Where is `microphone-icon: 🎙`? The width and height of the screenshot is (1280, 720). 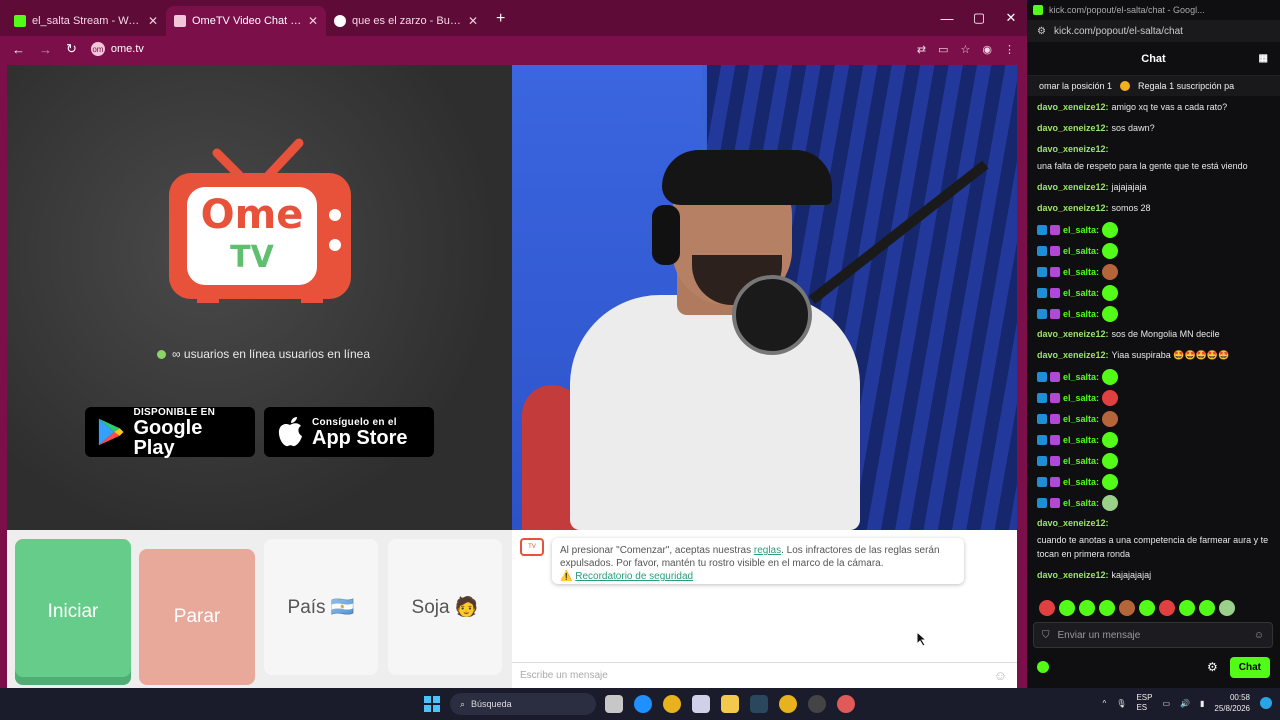
microphone-icon: 🎙 is located at coordinates (1121, 703).